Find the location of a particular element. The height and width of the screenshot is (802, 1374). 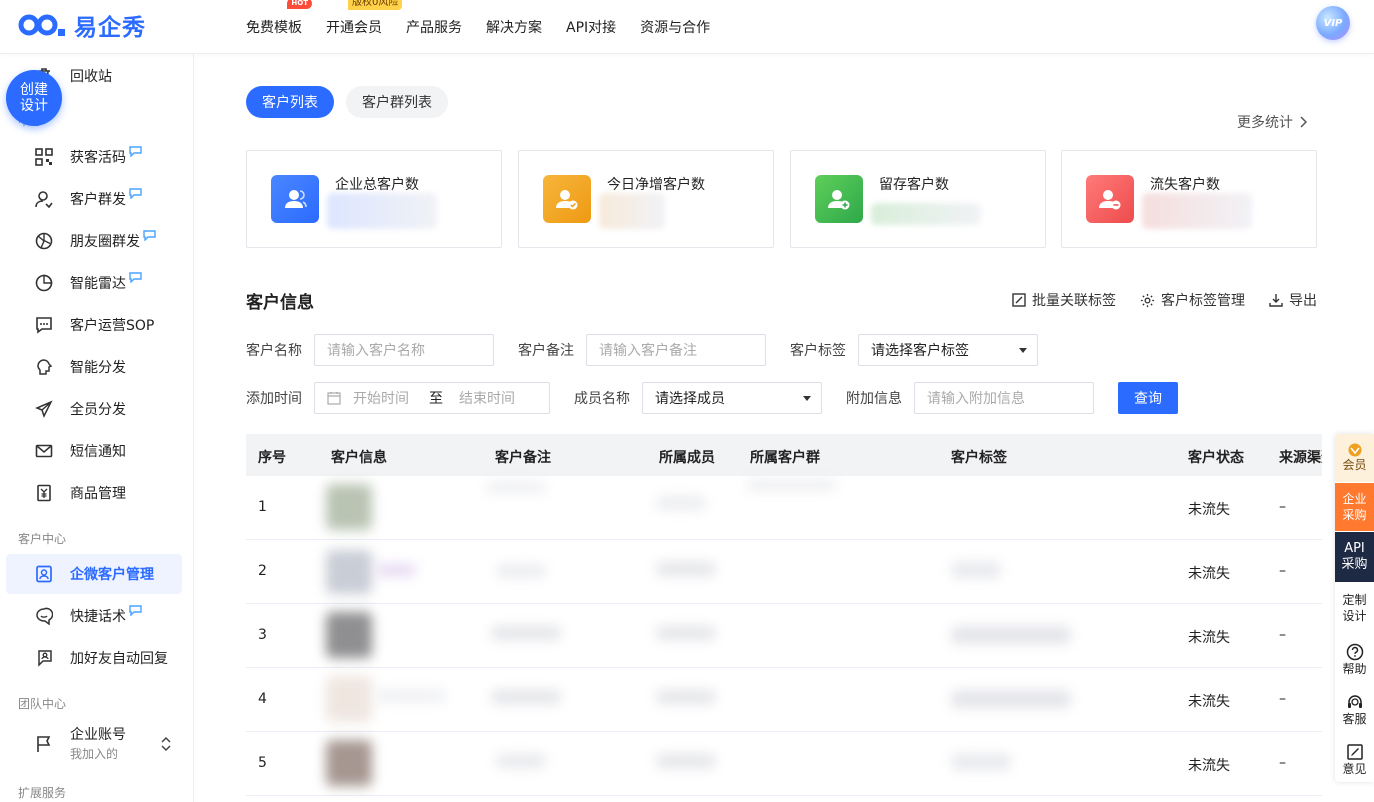

custom-design-button: 定制设计 is located at coordinates (1354, 608).